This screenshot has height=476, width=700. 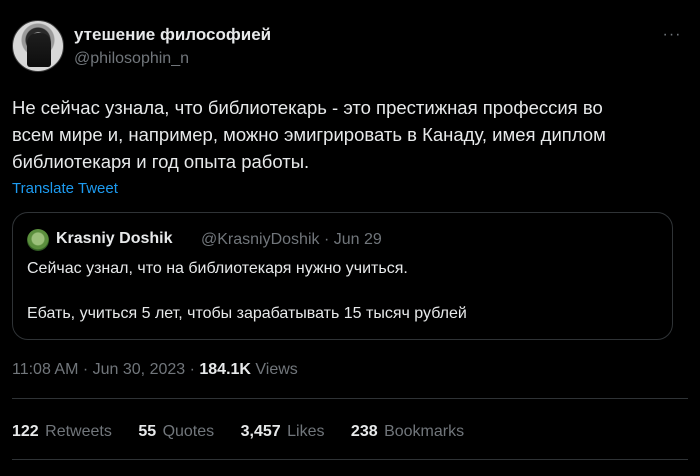 What do you see at coordinates (350, 47) in the screenshot?
I see `tweet-header: утешение философией @philosophin_n ···` at bounding box center [350, 47].